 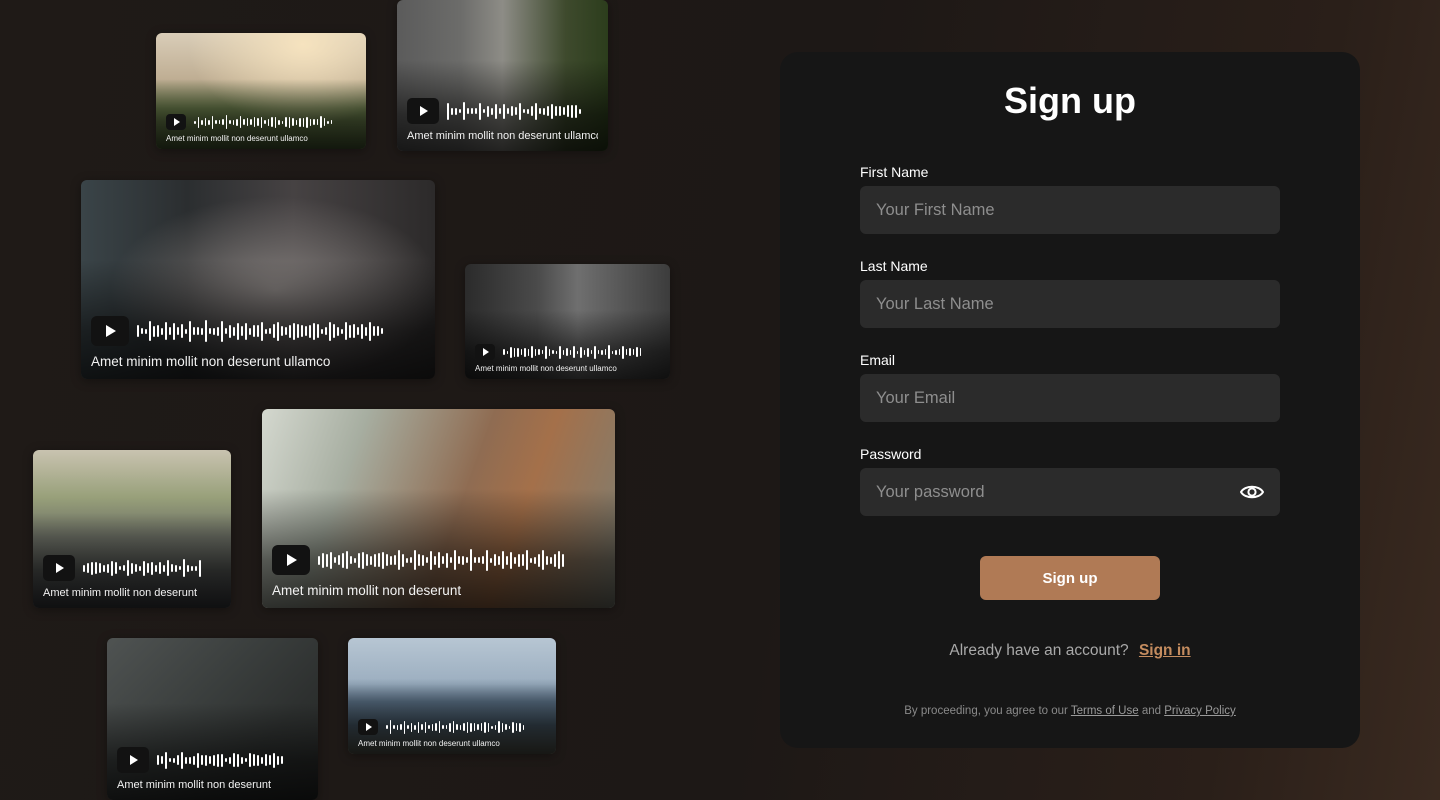 I want to click on signin-link: Sign in, so click(x=1165, y=650).